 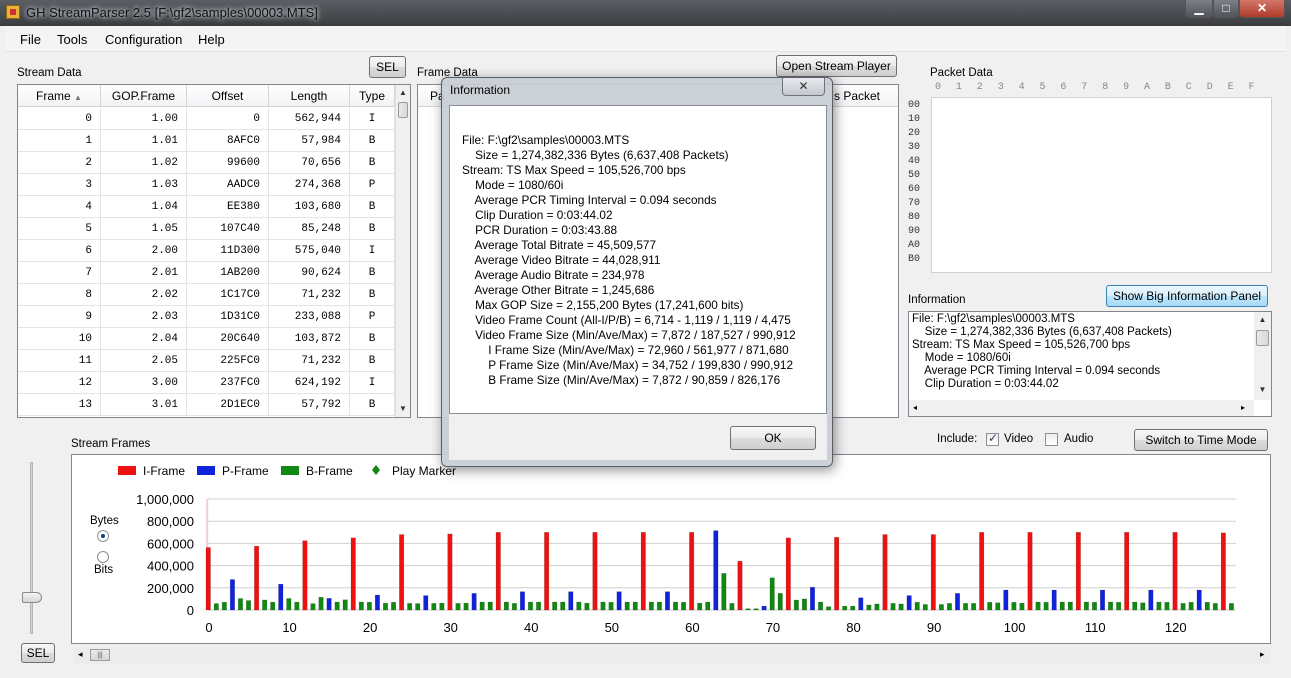 What do you see at coordinates (1226, 9) in the screenshot?
I see `maximize-button: □` at bounding box center [1226, 9].